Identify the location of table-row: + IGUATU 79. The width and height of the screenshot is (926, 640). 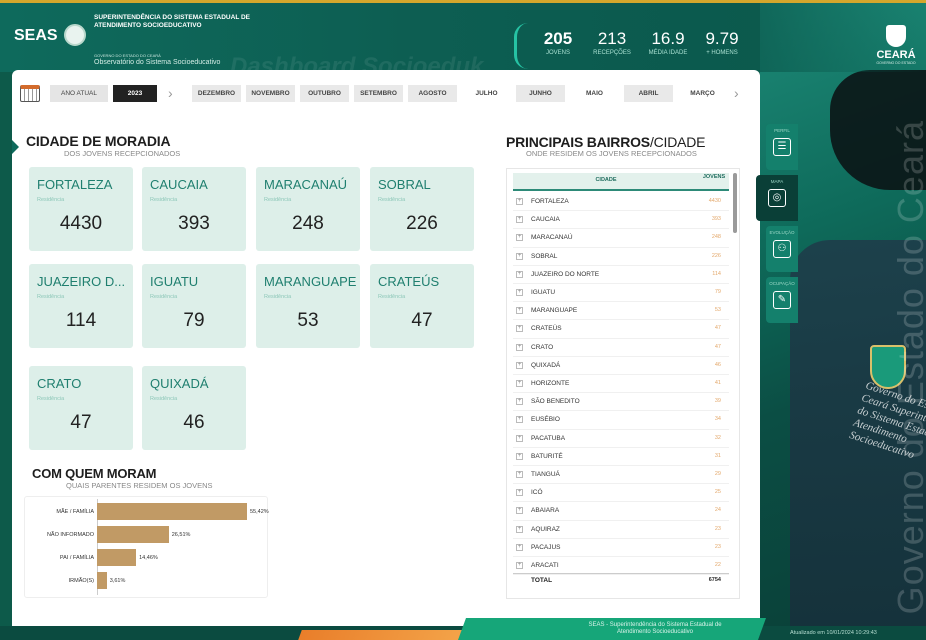
(621, 293).